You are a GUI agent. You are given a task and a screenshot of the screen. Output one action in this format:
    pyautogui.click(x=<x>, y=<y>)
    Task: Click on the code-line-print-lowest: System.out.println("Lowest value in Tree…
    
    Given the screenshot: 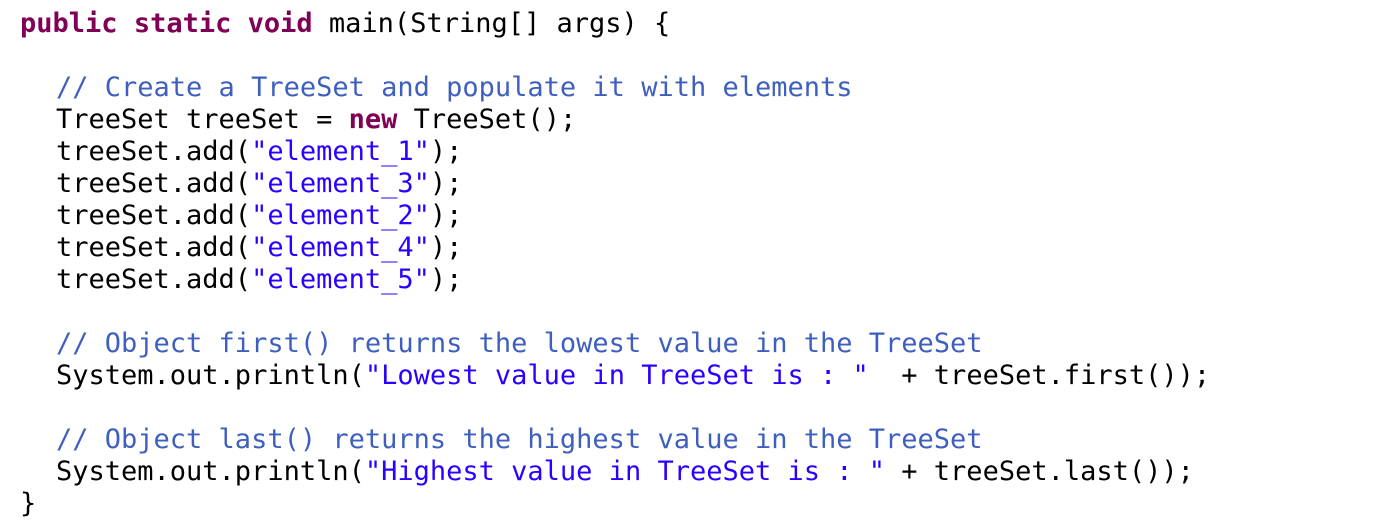 What is the action you would take?
    pyautogui.click(x=701, y=376)
    